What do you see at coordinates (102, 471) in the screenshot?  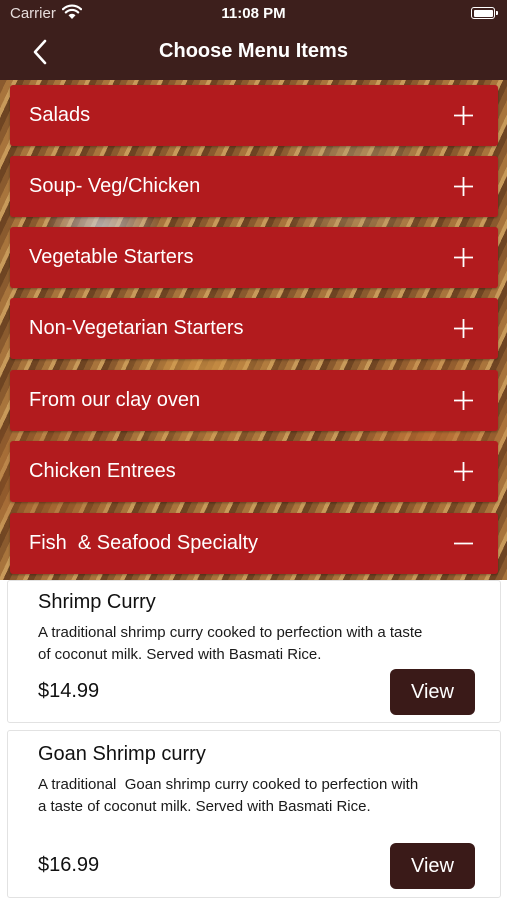 I see `category-label: Chicken Entrees` at bounding box center [102, 471].